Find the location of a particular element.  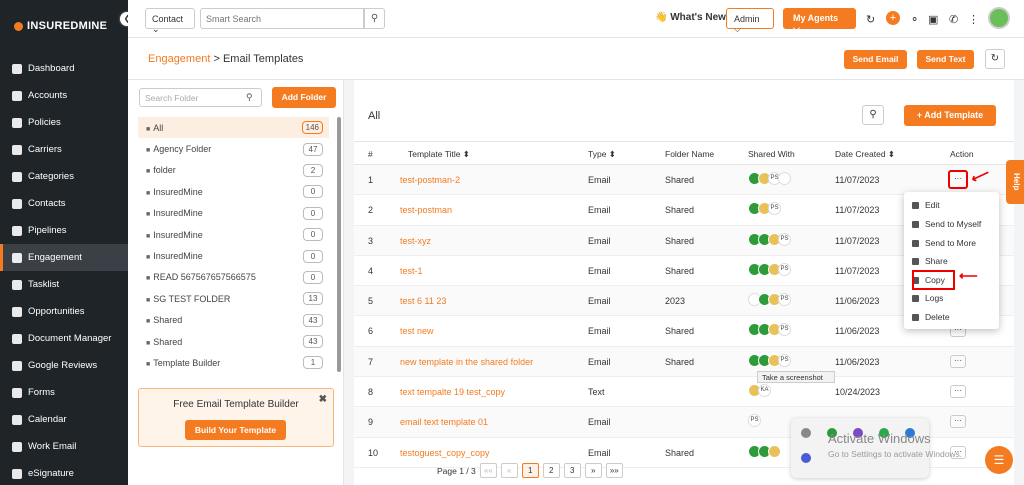

template-title-link: test 6 11 23 is located at coordinates (423, 301).